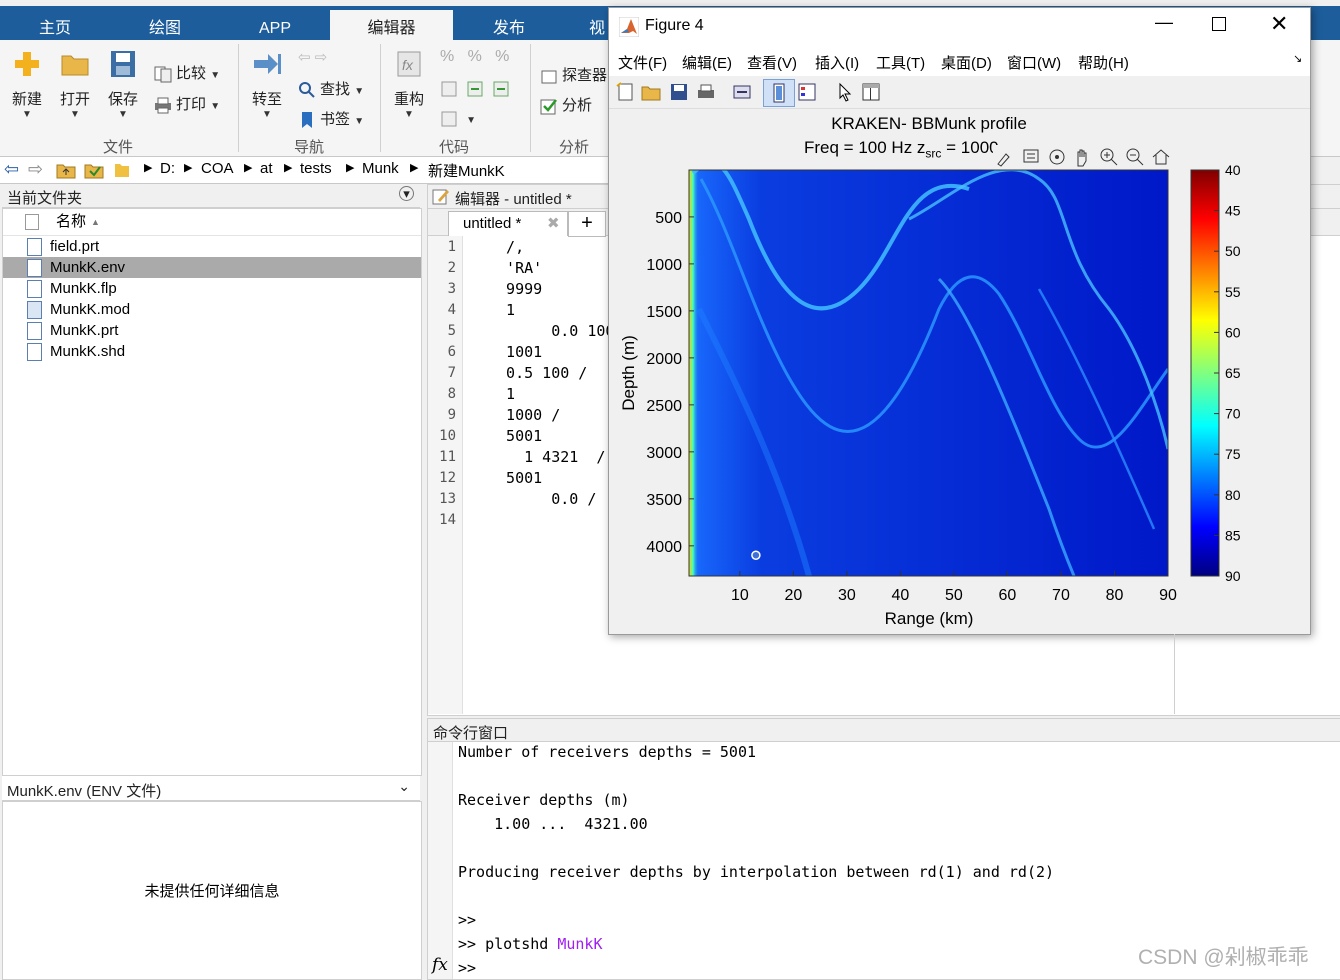 Image resolution: width=1340 pixels, height=980 pixels. I want to click on matlab-logo-icon, so click(629, 27).